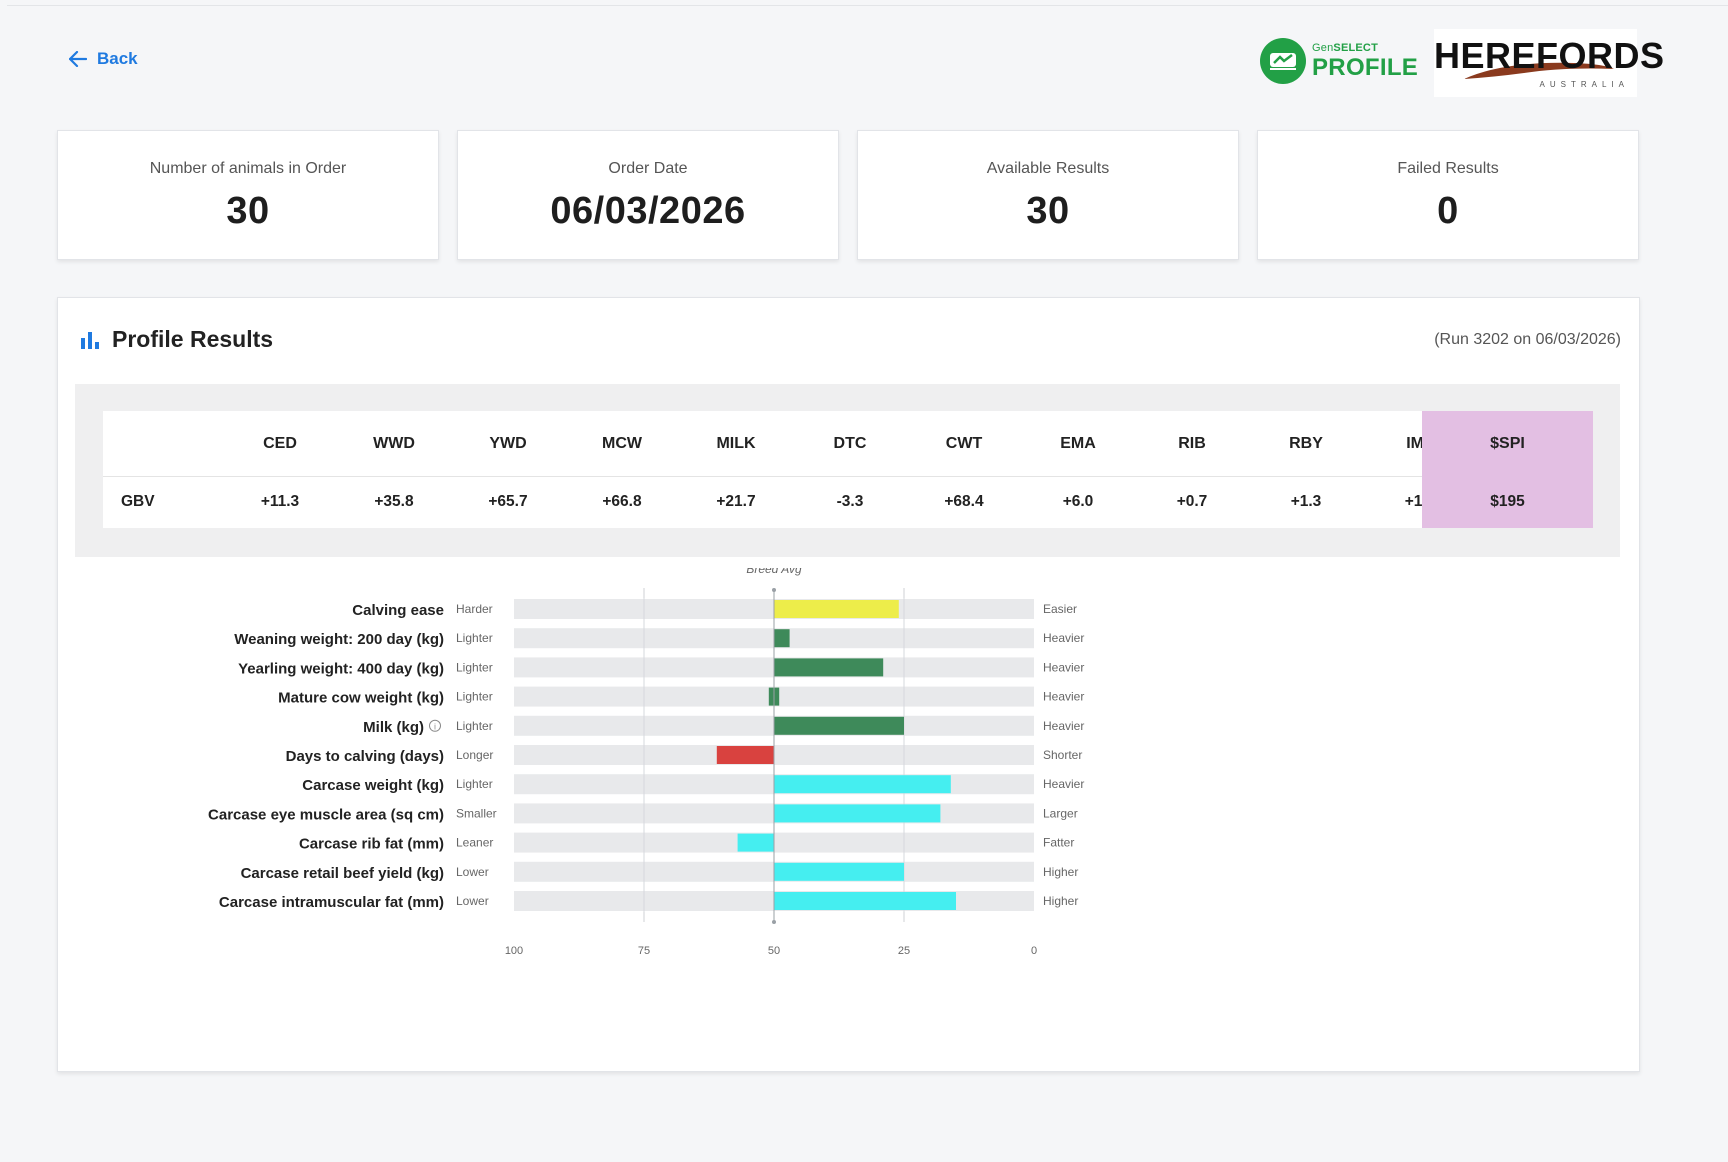 The height and width of the screenshot is (1162, 1728). What do you see at coordinates (1549, 55) in the screenshot?
I see `herefords-wordmark: HEREFORDS` at bounding box center [1549, 55].